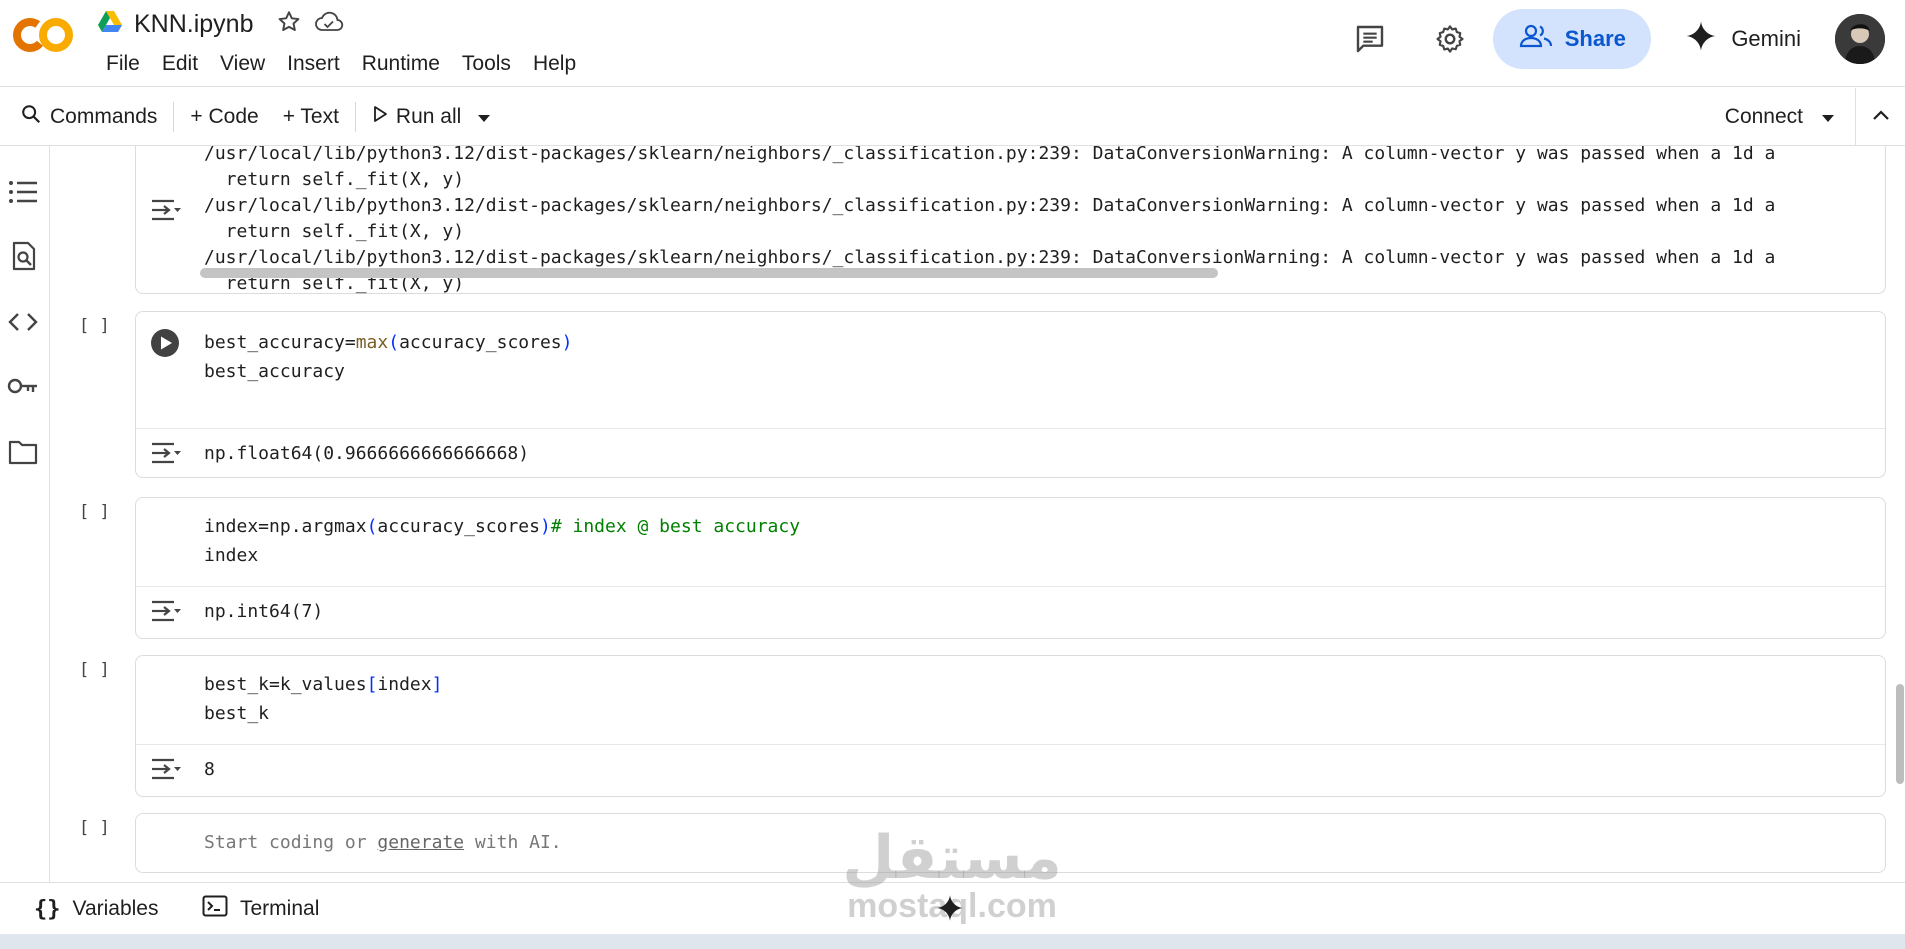 The image size is (1905, 949). Describe the element at coordinates (1370, 39) in the screenshot. I see `comments-icon` at that location.